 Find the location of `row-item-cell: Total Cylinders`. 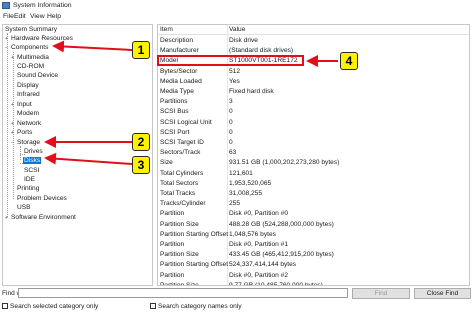

row-item-cell: Total Cylinders is located at coordinates (182, 173).